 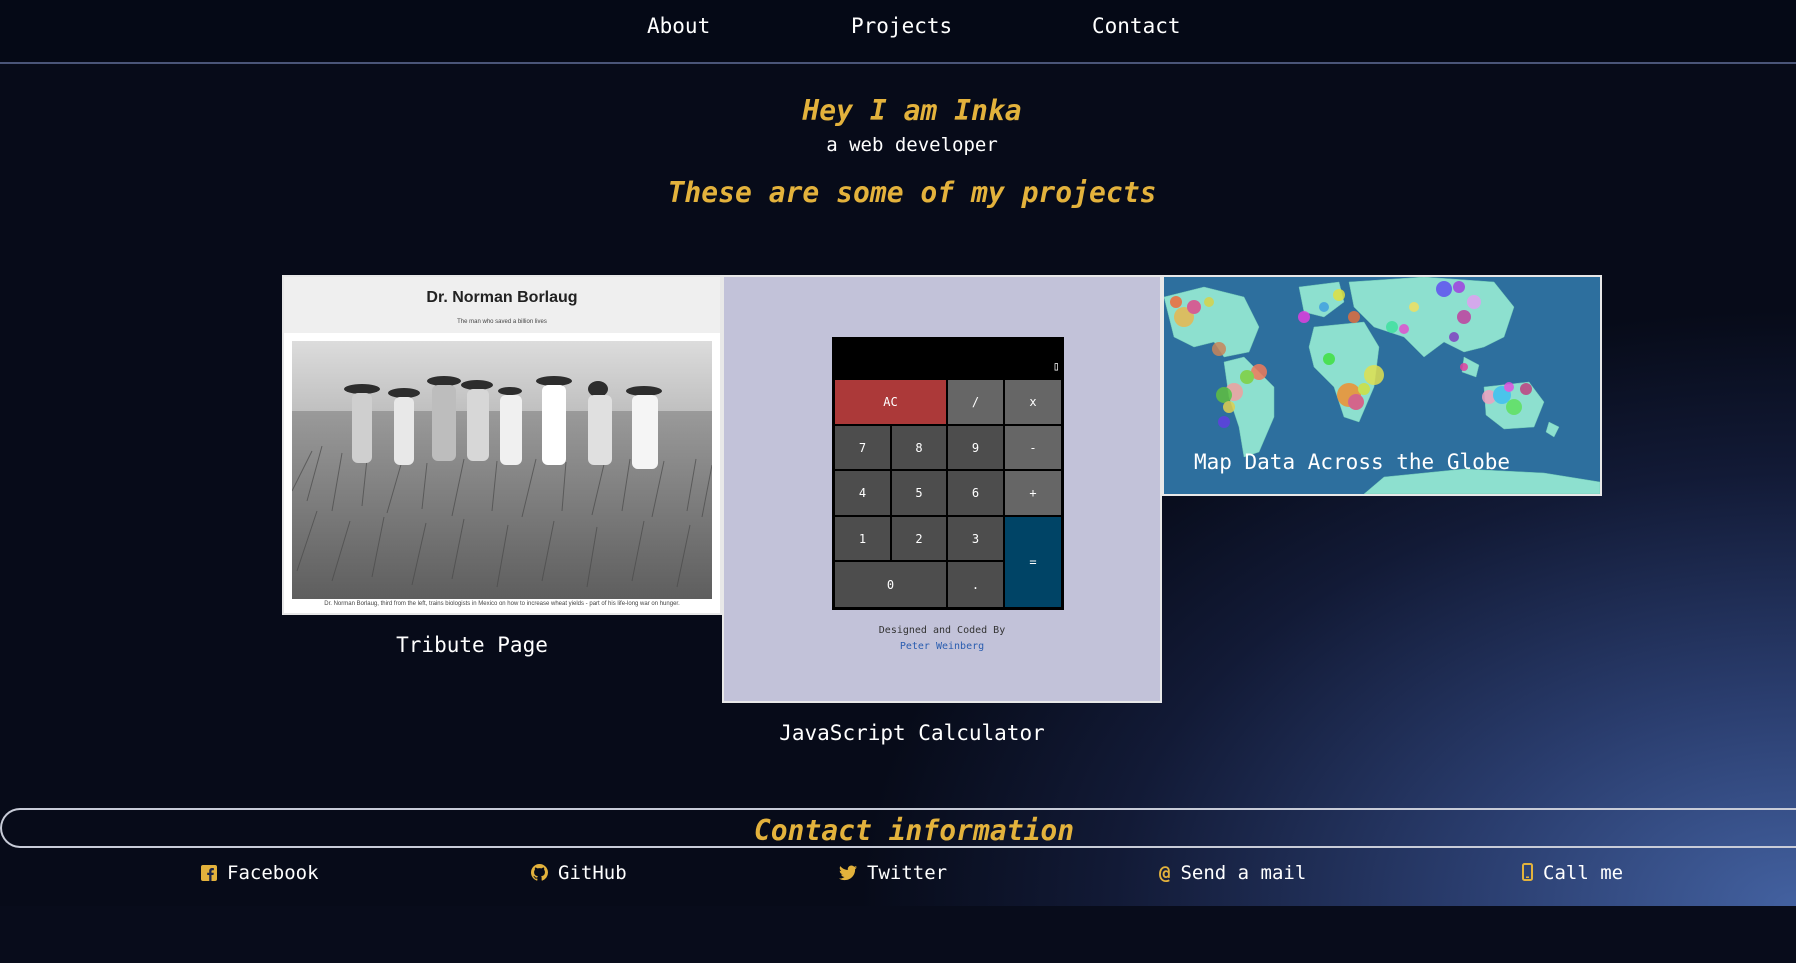 I want to click on calculator-body: ▯ AC / x 7 8 9 - 4 5 6 + 1 2 3 = 0 ., so click(x=948, y=473).